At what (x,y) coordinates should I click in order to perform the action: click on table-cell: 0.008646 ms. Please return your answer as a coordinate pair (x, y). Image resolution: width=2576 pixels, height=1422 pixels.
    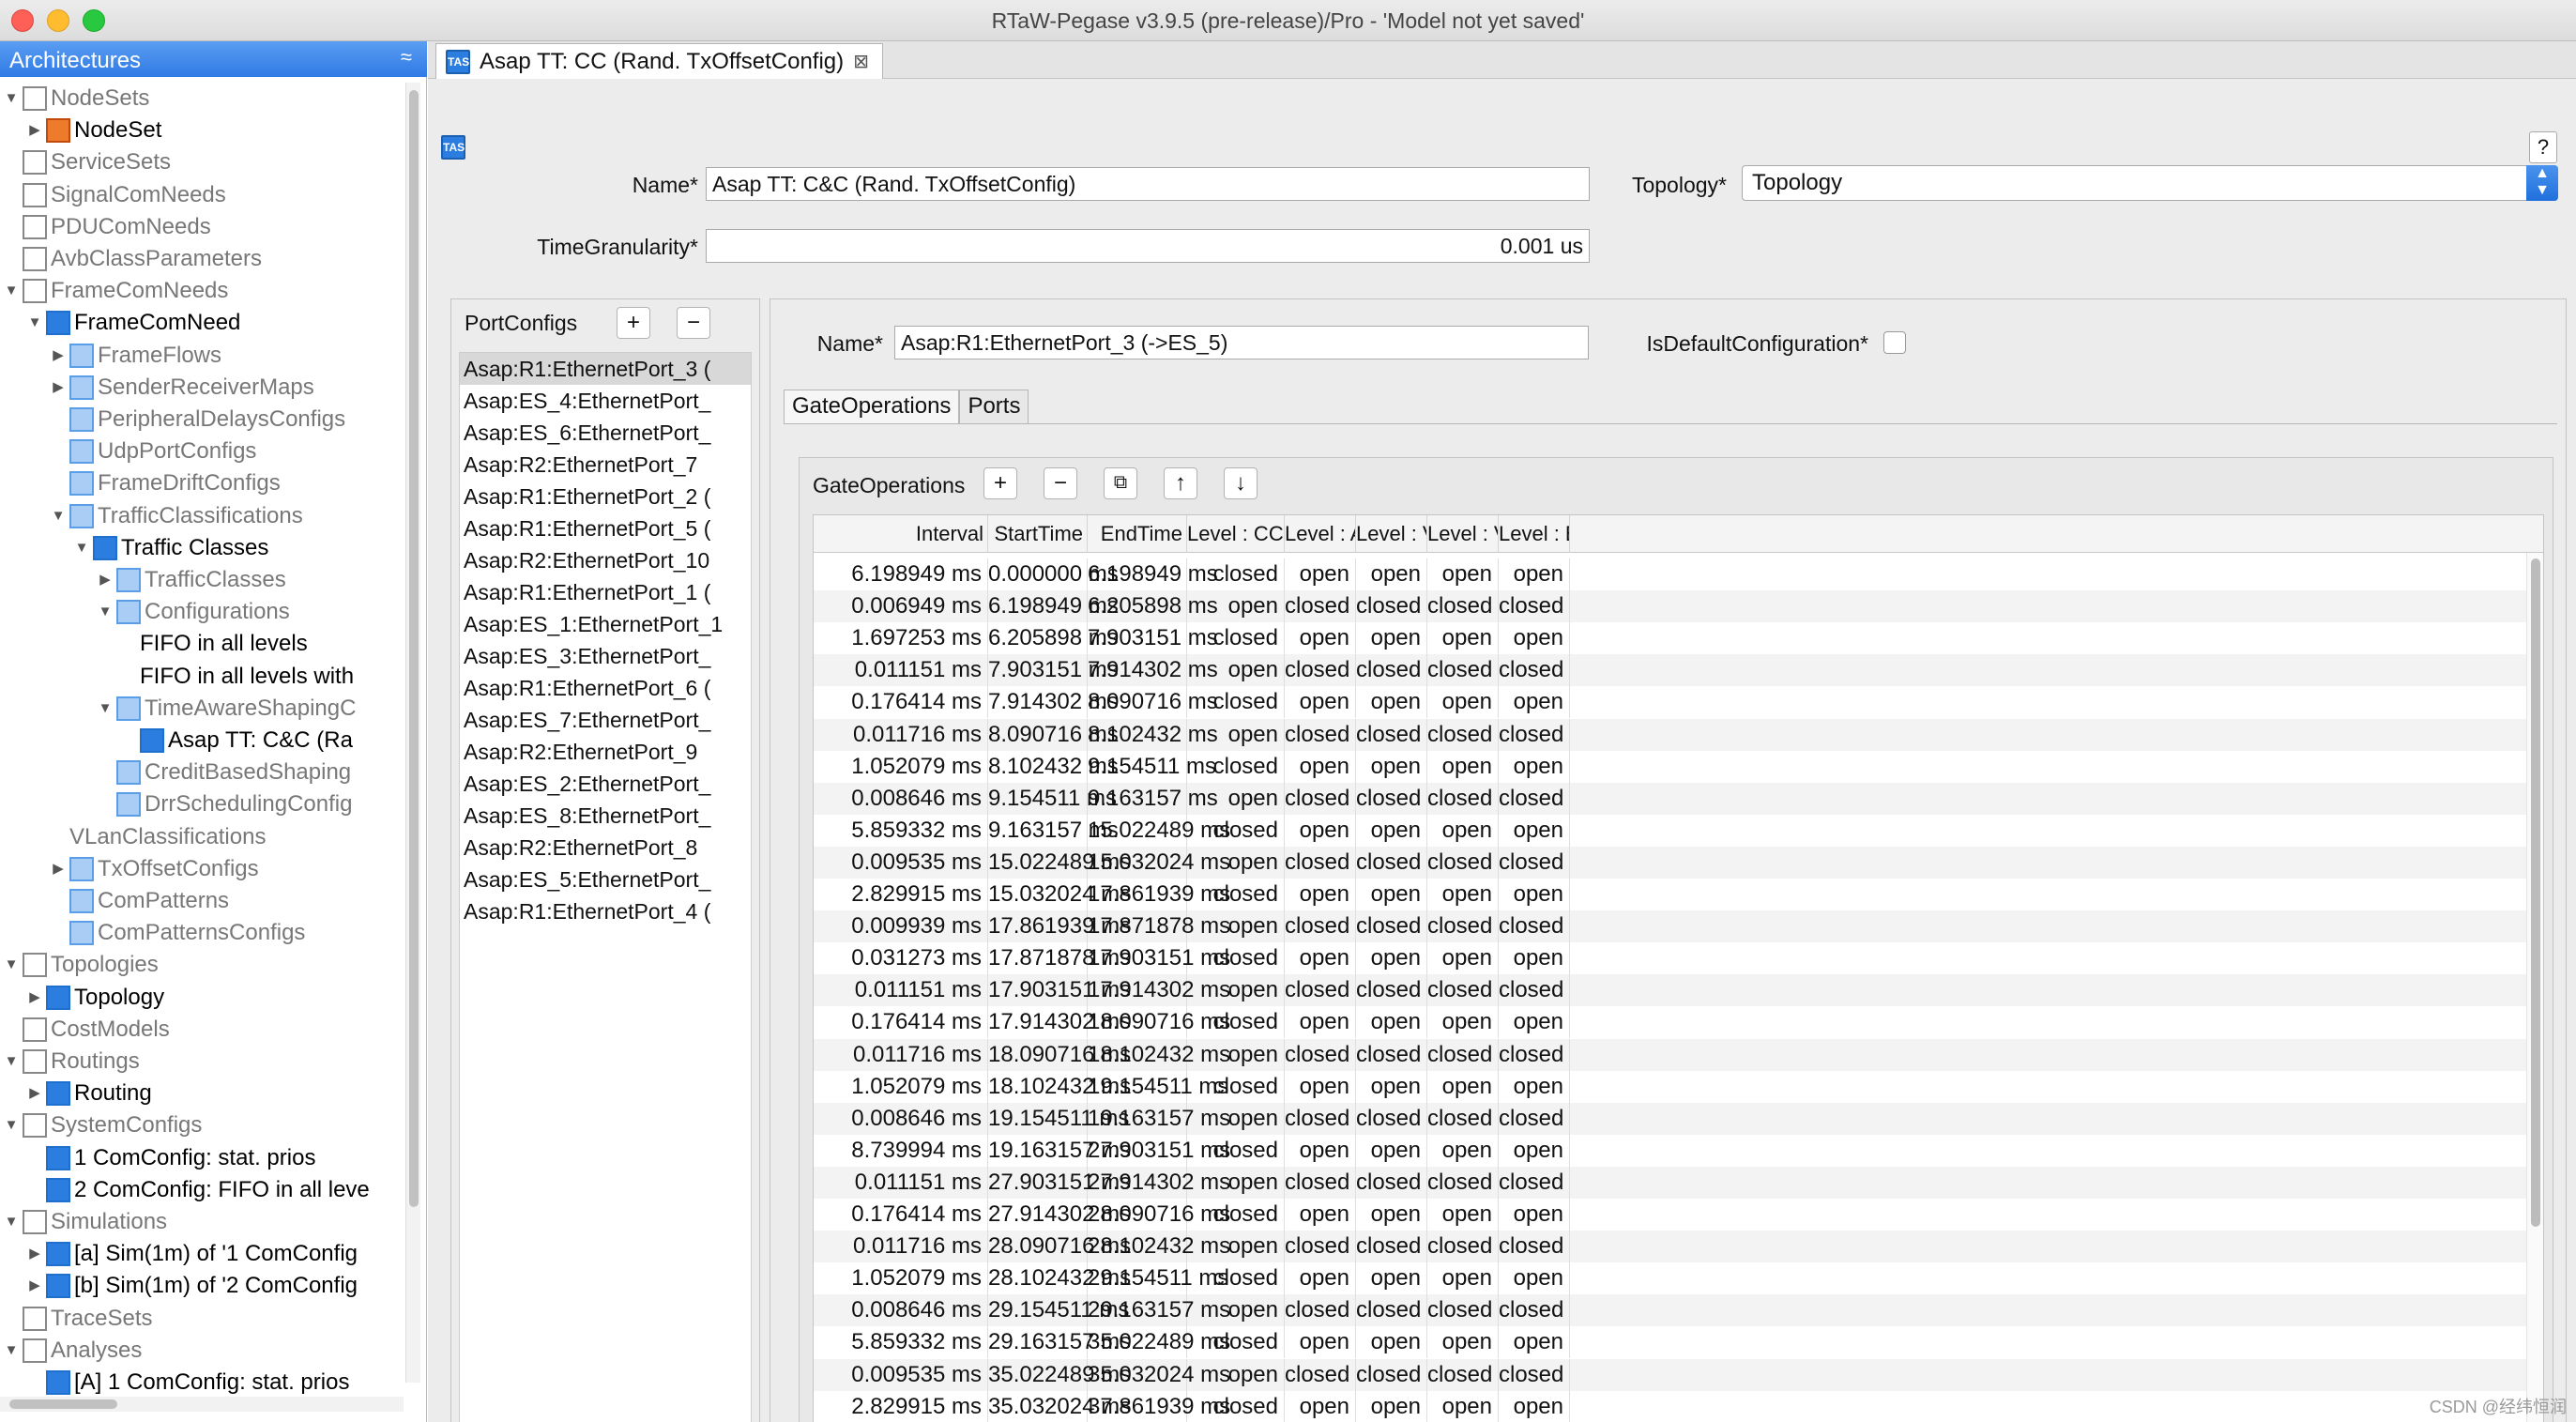
    Looking at the image, I should click on (901, 1118).